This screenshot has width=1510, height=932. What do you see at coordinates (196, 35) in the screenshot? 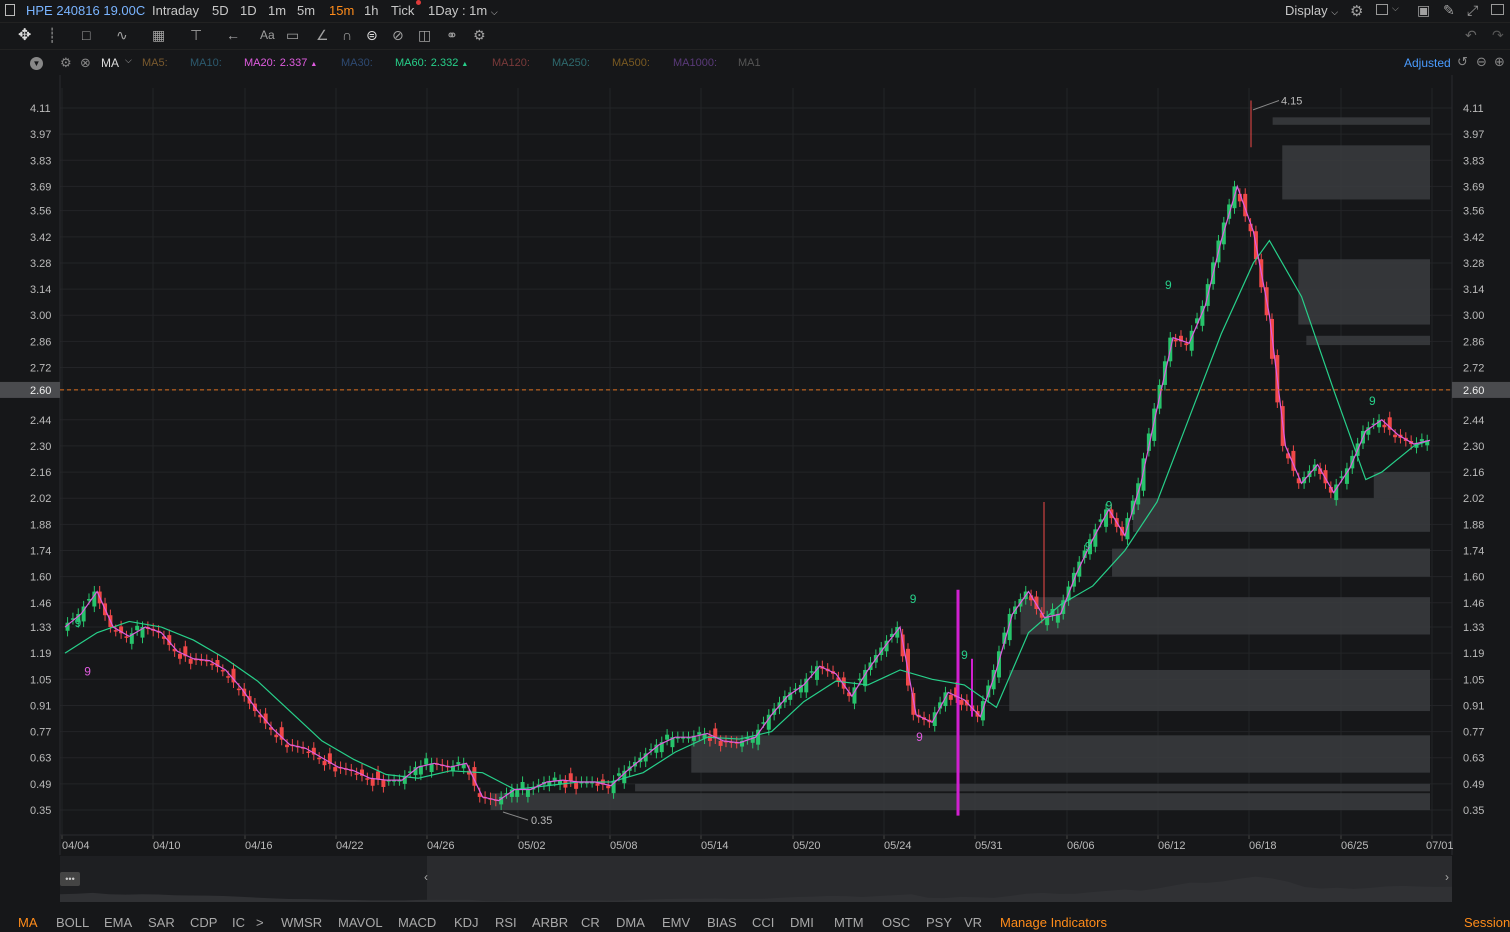
I see `measure-tool-icon: ⊤` at bounding box center [196, 35].